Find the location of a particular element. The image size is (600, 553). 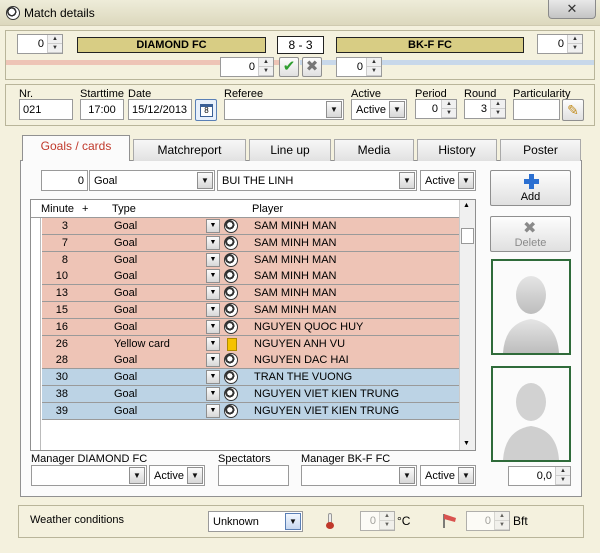

table-row: 16 Goal ▼ NGUYEN QUOC HUY is located at coordinates (250, 327).